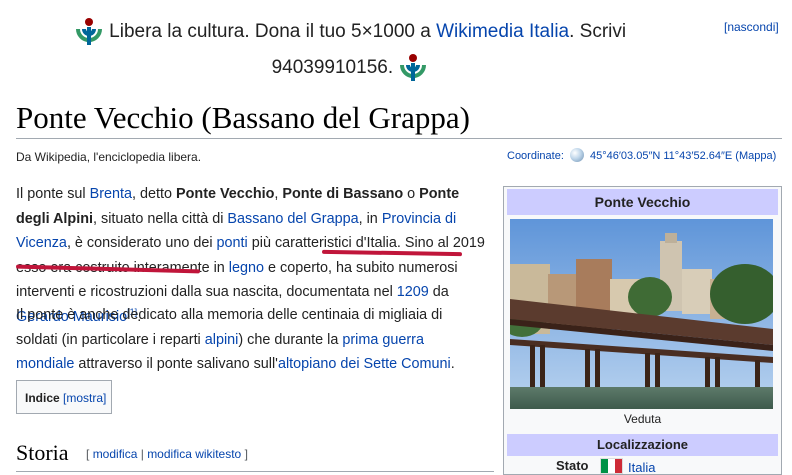  Describe the element at coordinates (661, 156) in the screenshot. I see `coordinates-link: 45°46′03.05″N 11°43′52.64″E` at that location.